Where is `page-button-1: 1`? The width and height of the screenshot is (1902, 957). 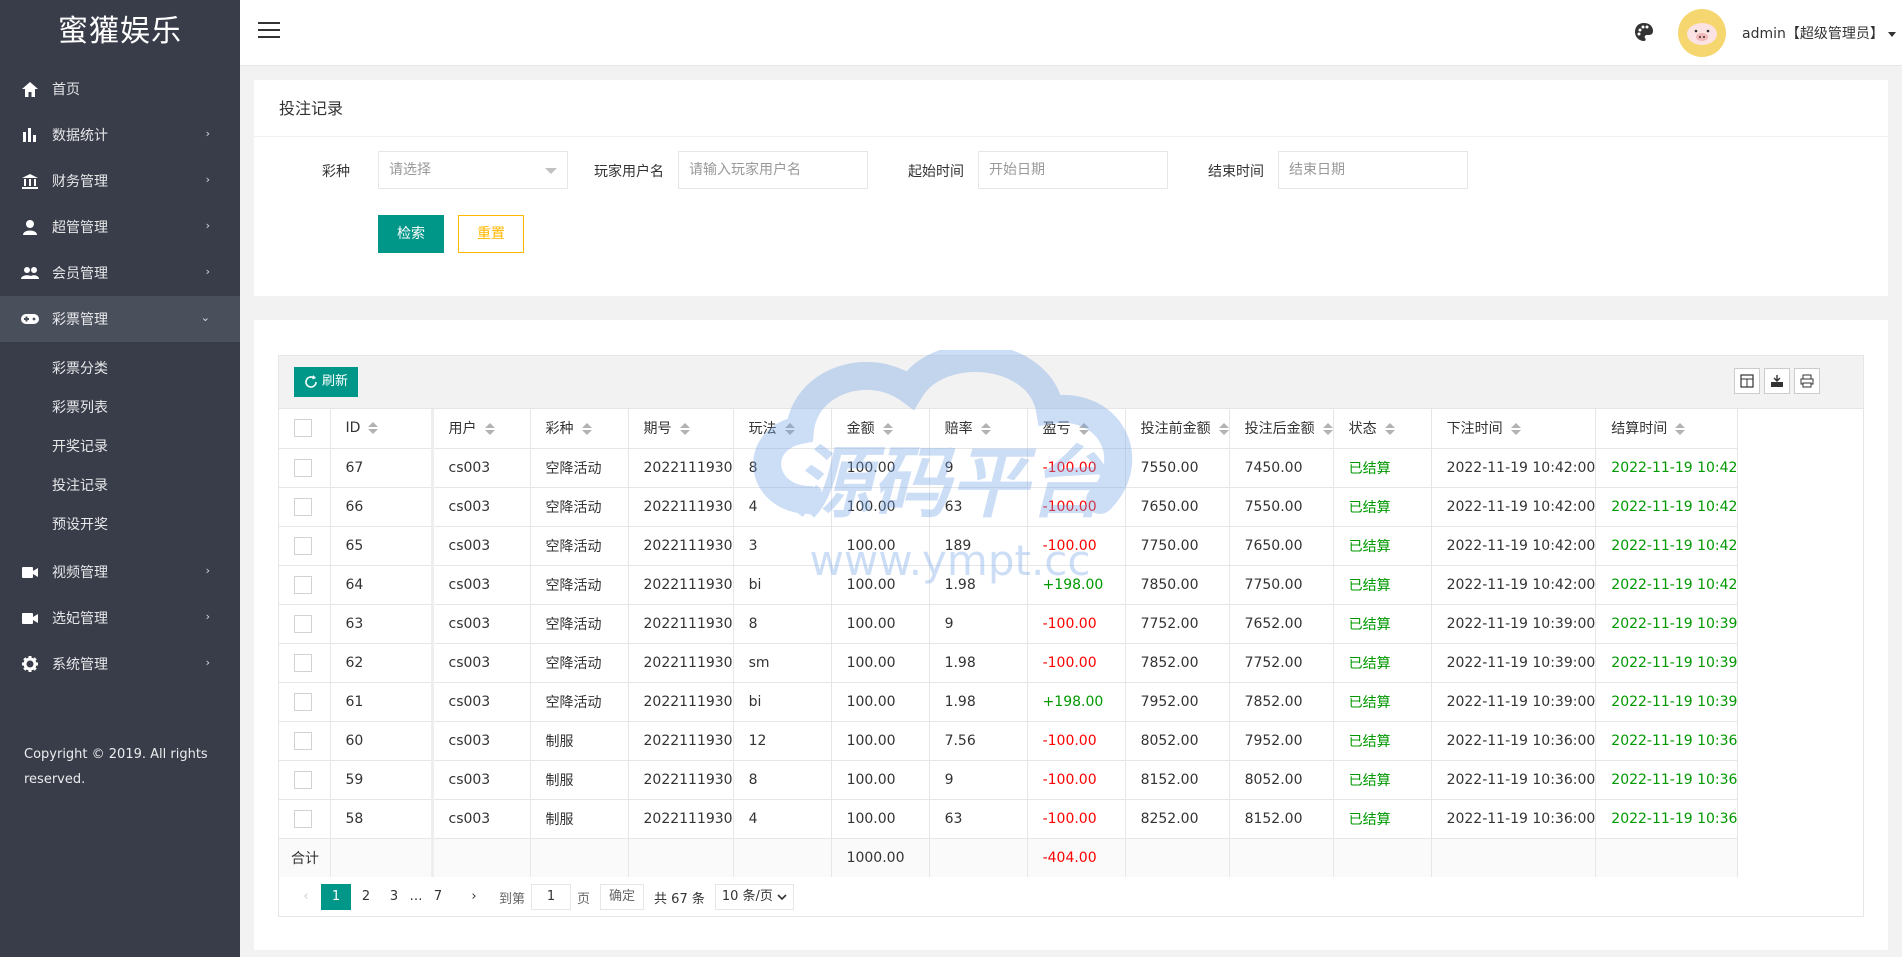 page-button-1: 1 is located at coordinates (336, 897).